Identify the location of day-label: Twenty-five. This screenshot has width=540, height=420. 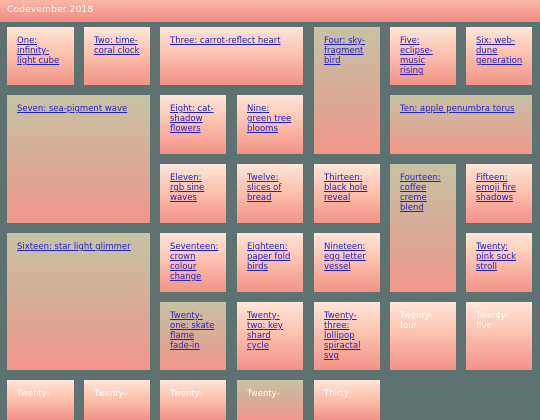
(492, 321).